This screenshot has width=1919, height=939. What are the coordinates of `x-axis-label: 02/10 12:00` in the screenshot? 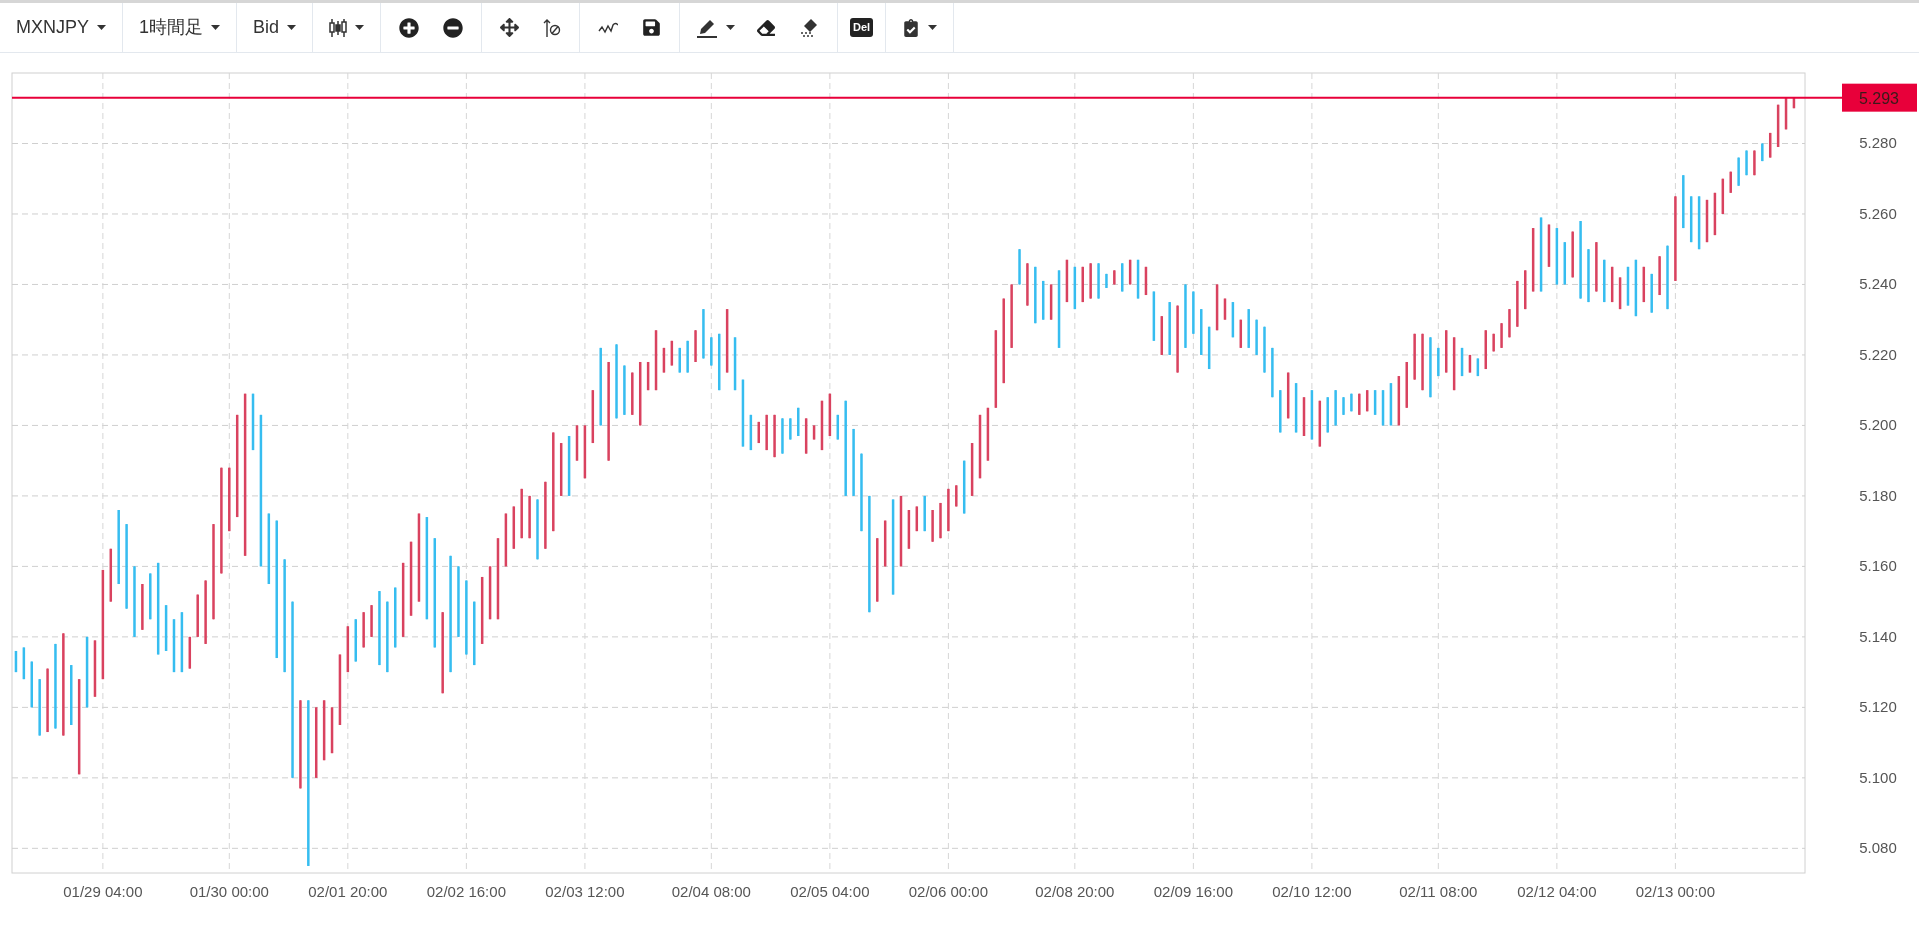 It's located at (1312, 891).